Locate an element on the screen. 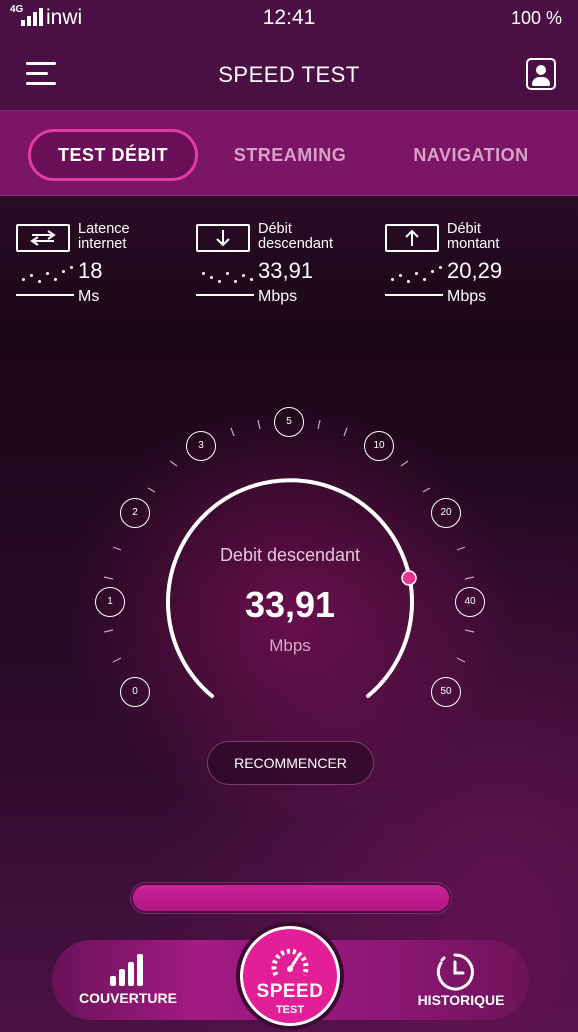 The height and width of the screenshot is (1032, 578). gauge-scale-label: 50 is located at coordinates (446, 692).